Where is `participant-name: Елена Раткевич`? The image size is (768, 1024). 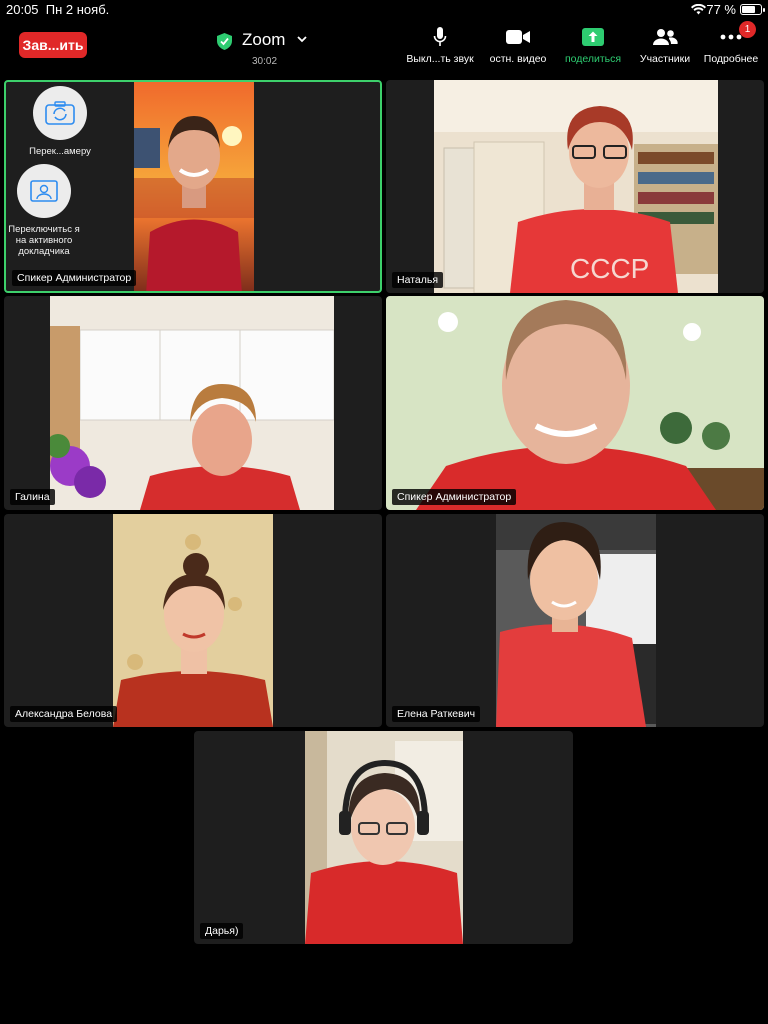
participant-name: Елена Раткевич is located at coordinates (436, 714).